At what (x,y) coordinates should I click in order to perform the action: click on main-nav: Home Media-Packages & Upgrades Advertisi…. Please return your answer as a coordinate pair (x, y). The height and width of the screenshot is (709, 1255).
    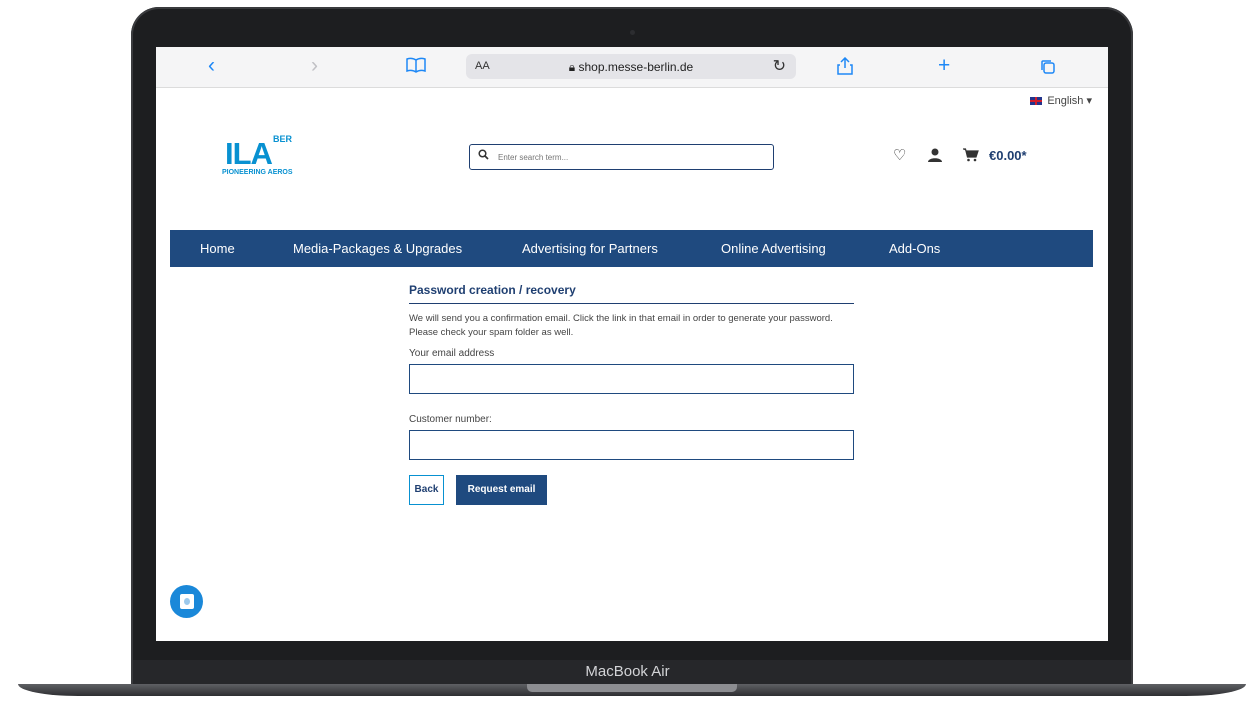
    Looking at the image, I should click on (631, 248).